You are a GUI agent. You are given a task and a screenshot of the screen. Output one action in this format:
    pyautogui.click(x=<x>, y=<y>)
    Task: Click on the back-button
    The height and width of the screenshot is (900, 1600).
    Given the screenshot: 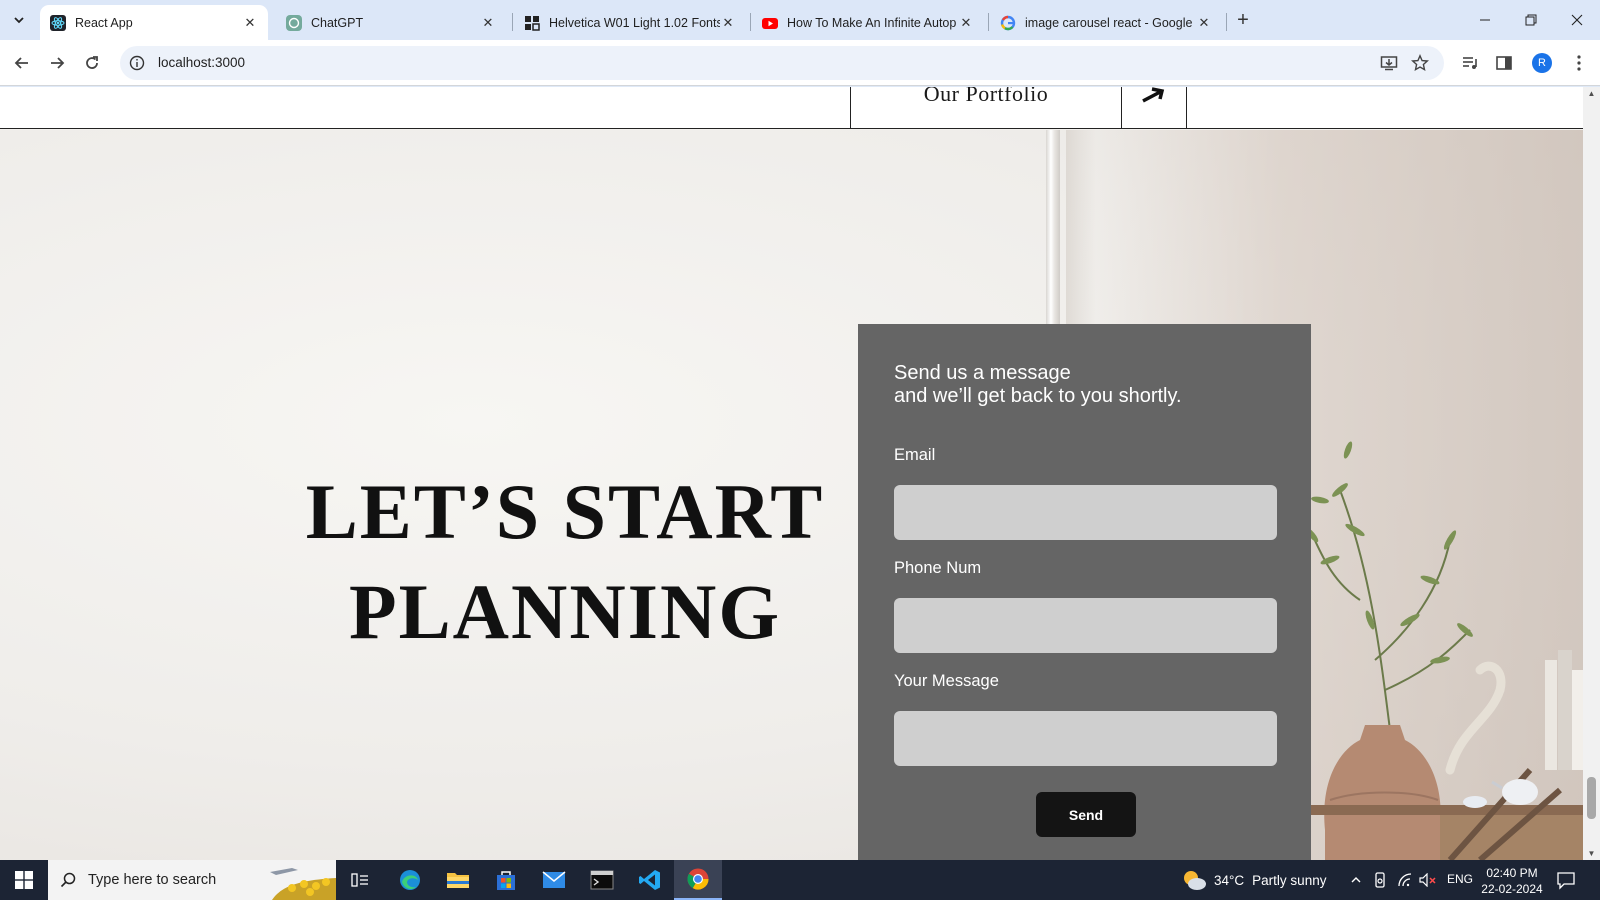 What is the action you would take?
    pyautogui.click(x=22, y=63)
    